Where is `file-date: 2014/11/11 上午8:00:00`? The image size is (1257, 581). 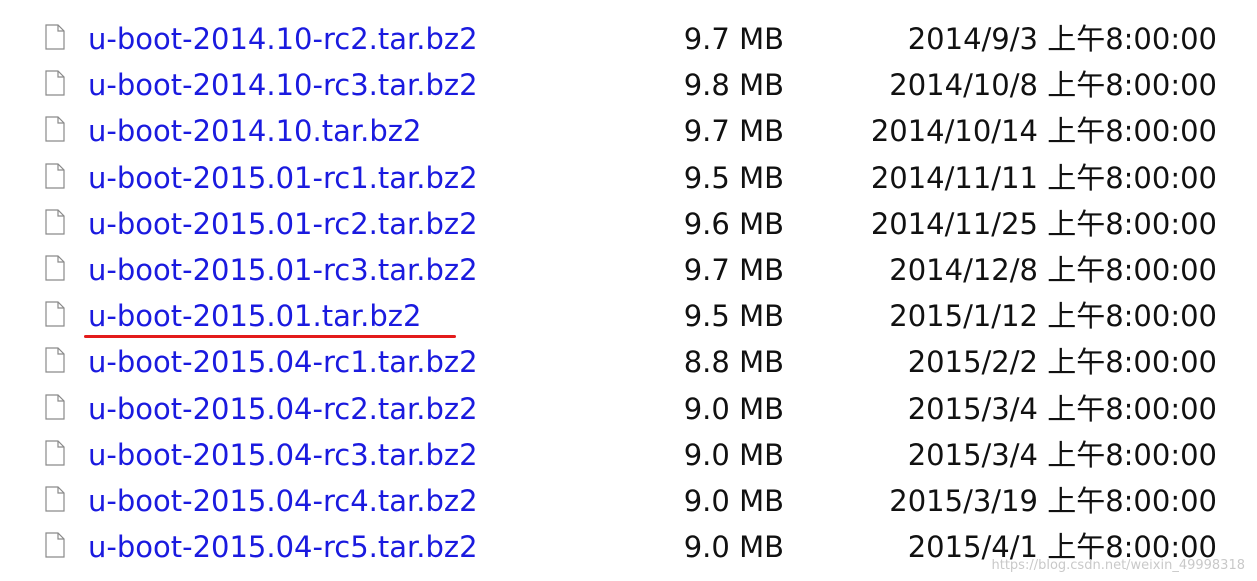
file-date: 2014/11/11 上午8:00:00 is located at coordinates (1043, 177).